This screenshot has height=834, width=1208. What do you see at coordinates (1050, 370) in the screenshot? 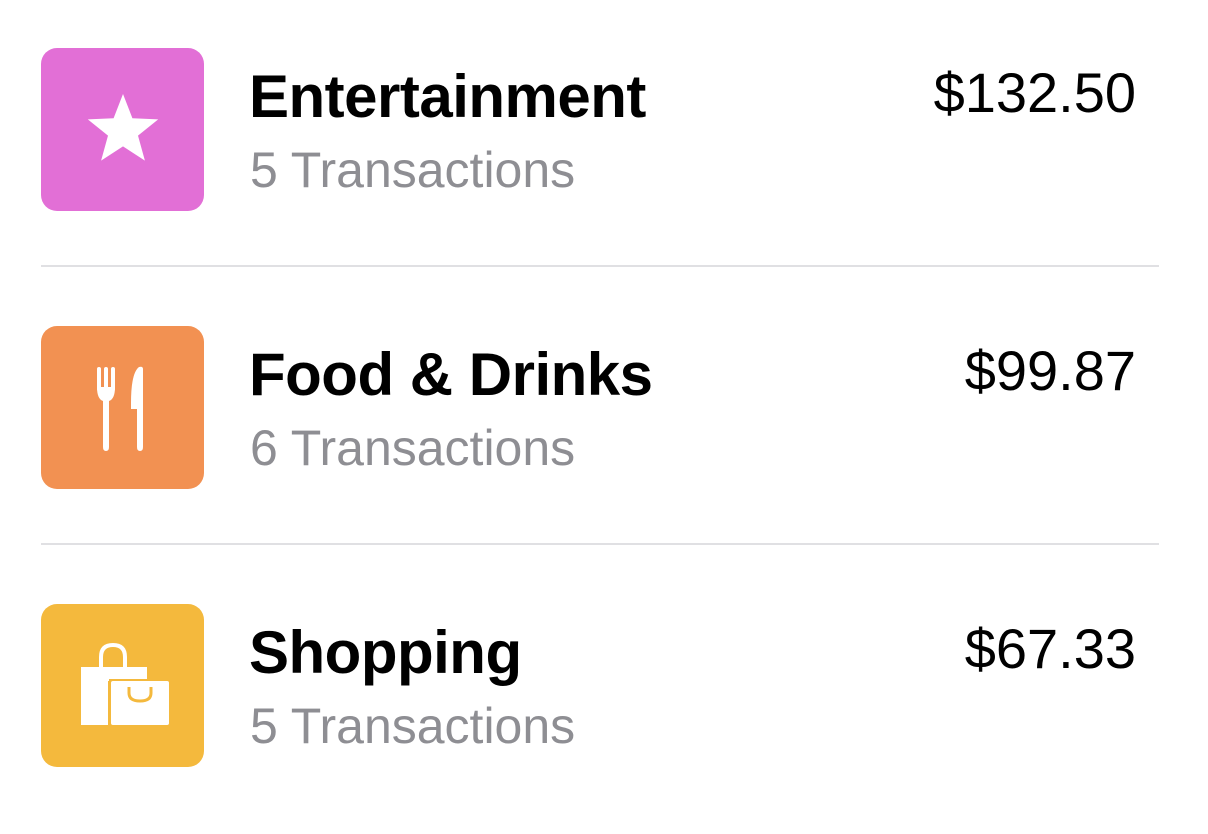
I see `category-amount: $99.87` at bounding box center [1050, 370].